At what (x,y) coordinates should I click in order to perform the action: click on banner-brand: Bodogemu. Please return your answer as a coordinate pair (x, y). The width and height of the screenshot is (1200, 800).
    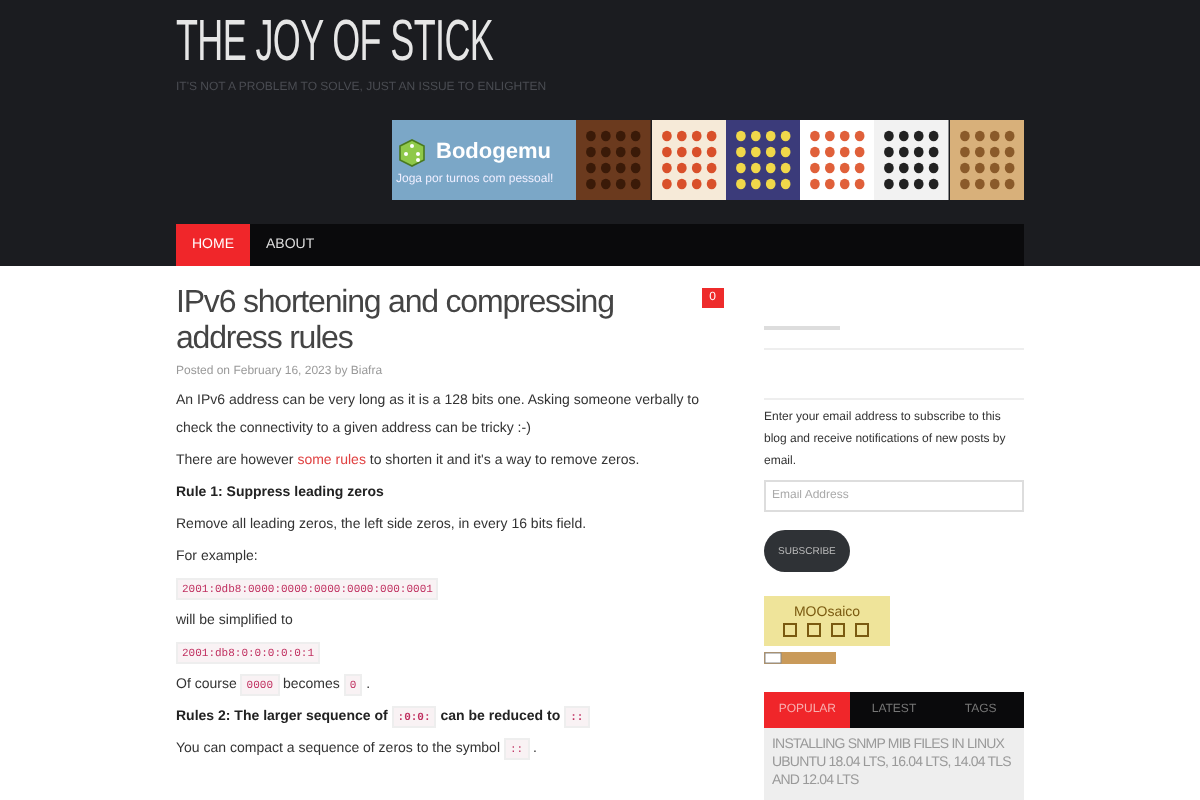
    Looking at the image, I should click on (493, 151).